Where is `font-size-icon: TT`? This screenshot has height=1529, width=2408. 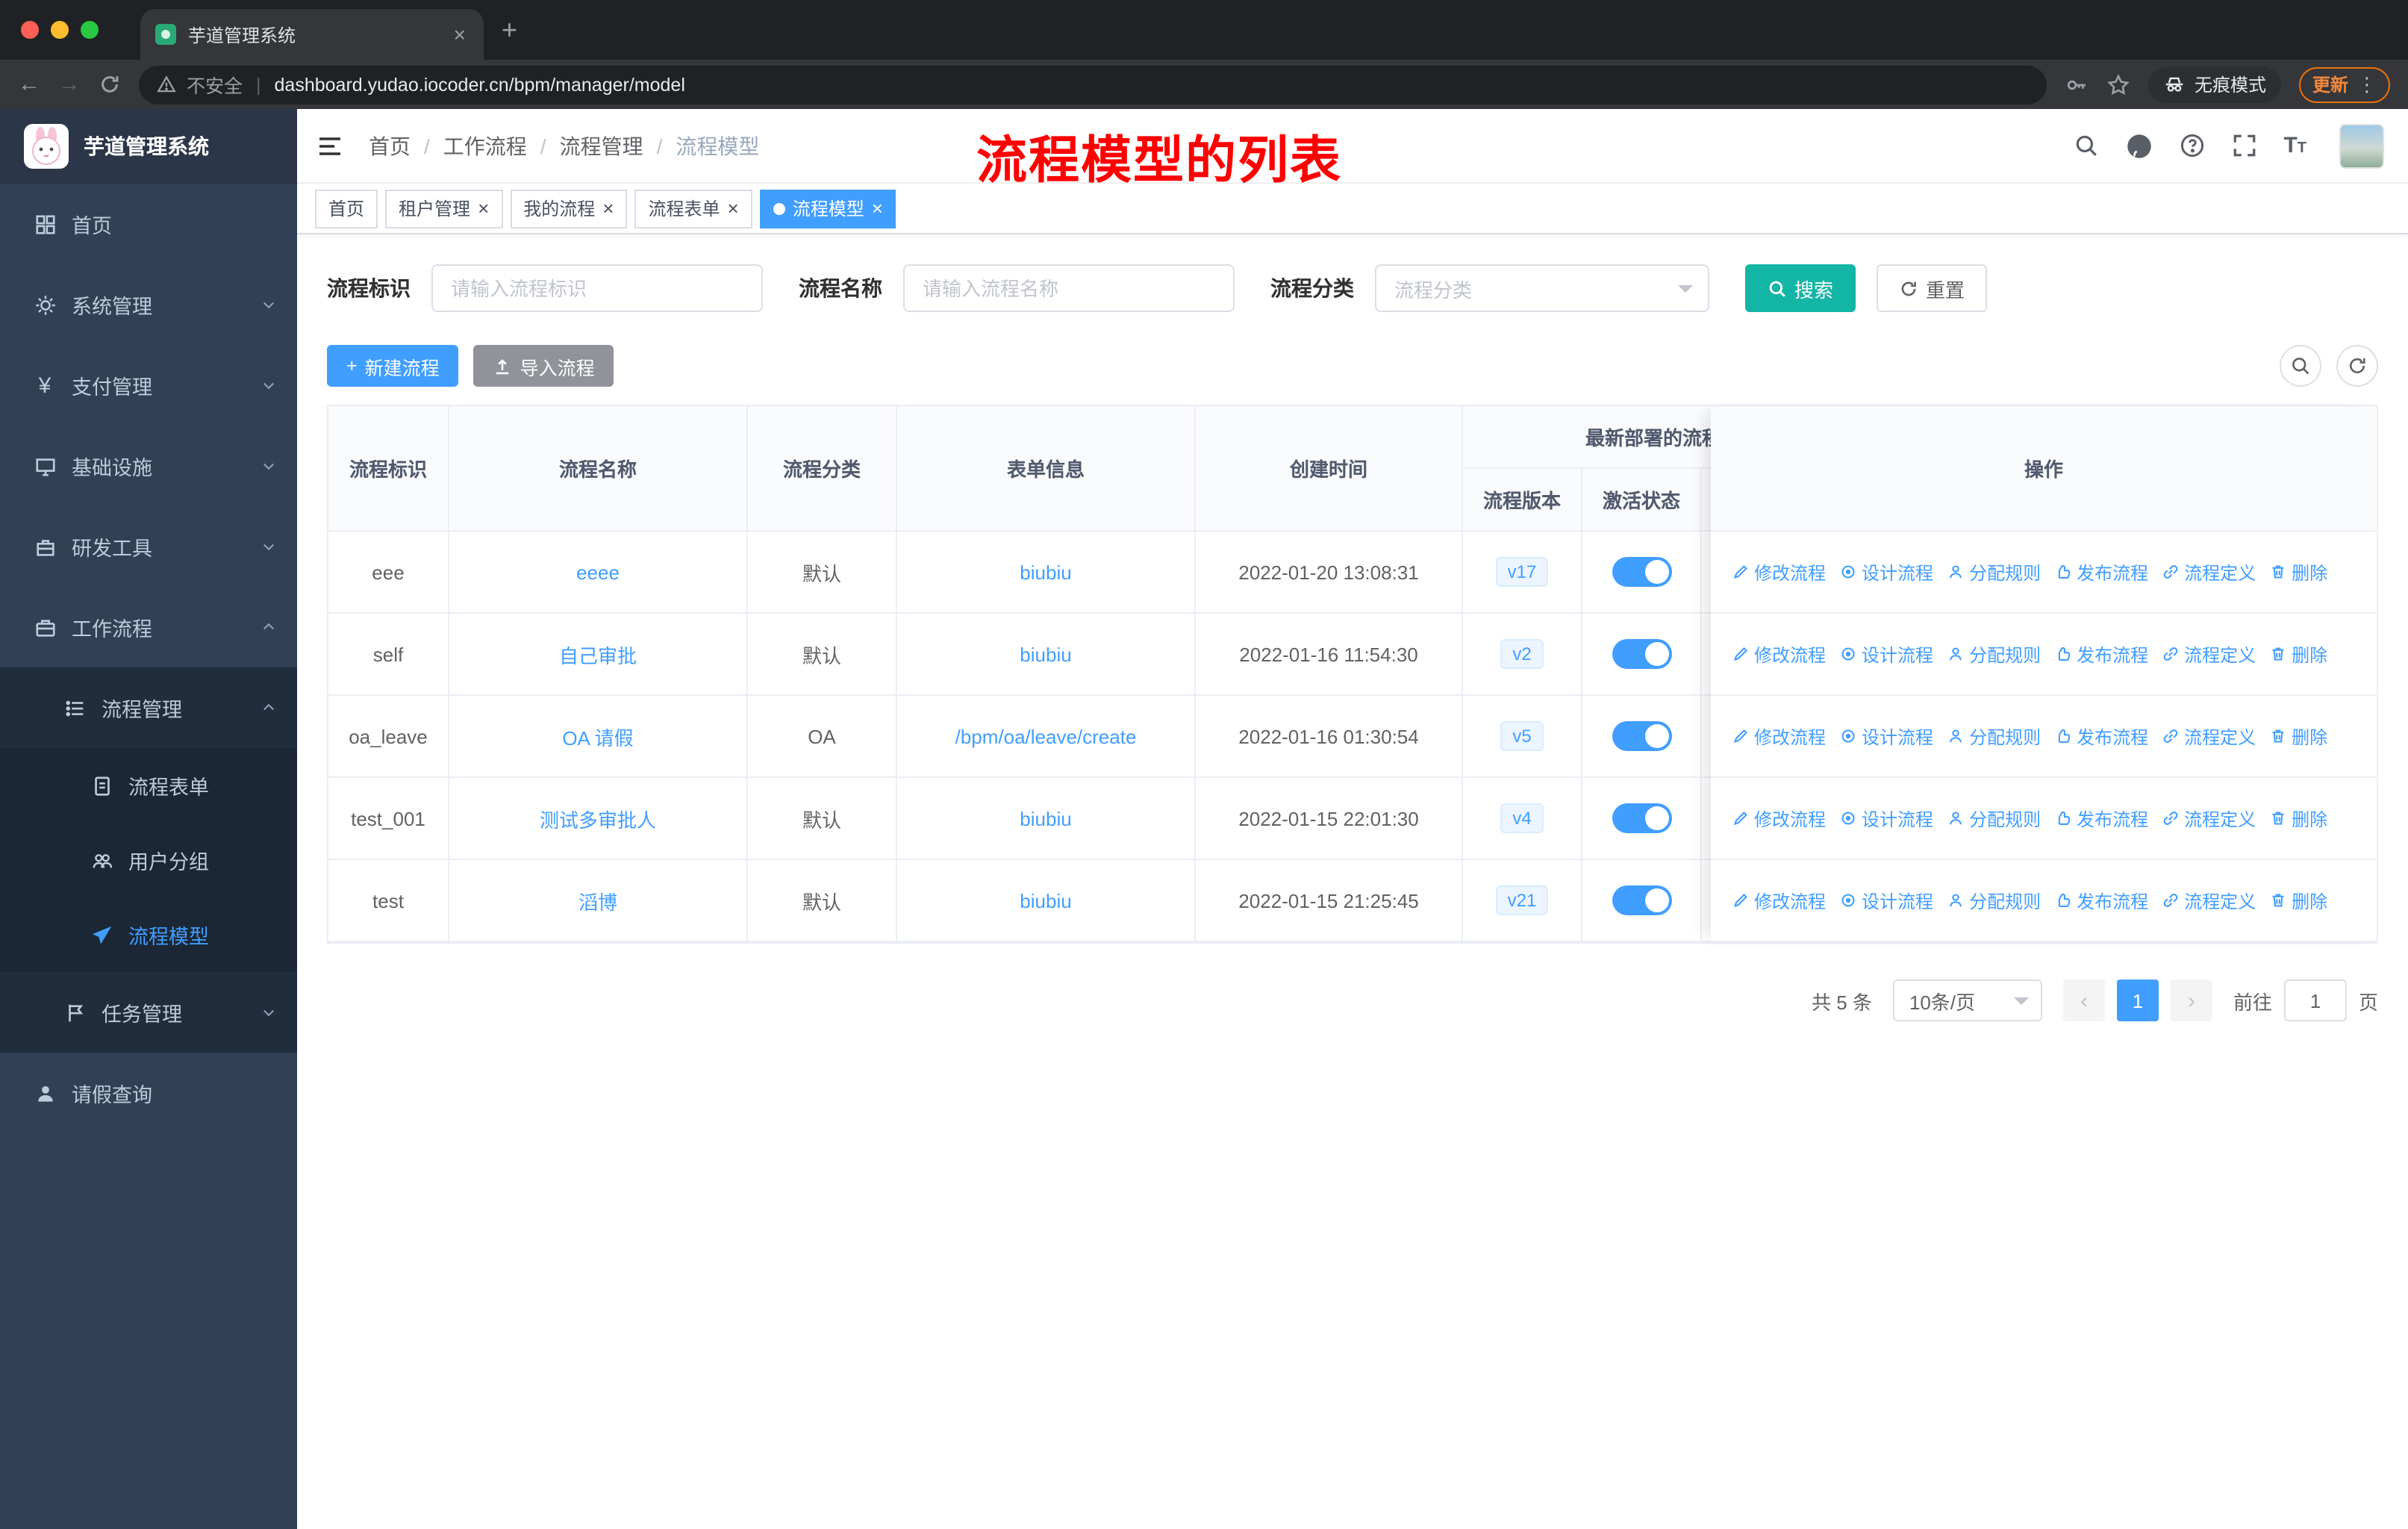 font-size-icon: TT is located at coordinates (2294, 145).